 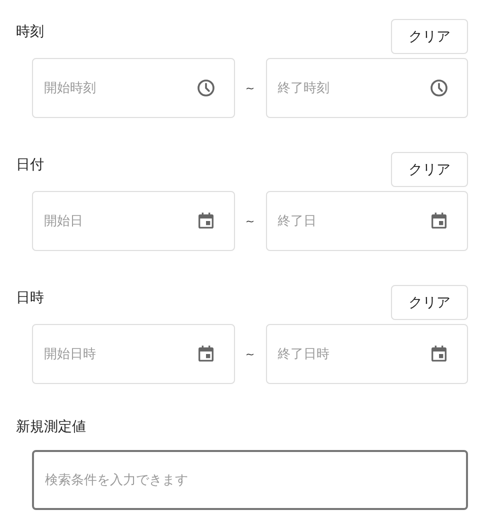 I want to click on section-label: 日時, so click(x=30, y=298).